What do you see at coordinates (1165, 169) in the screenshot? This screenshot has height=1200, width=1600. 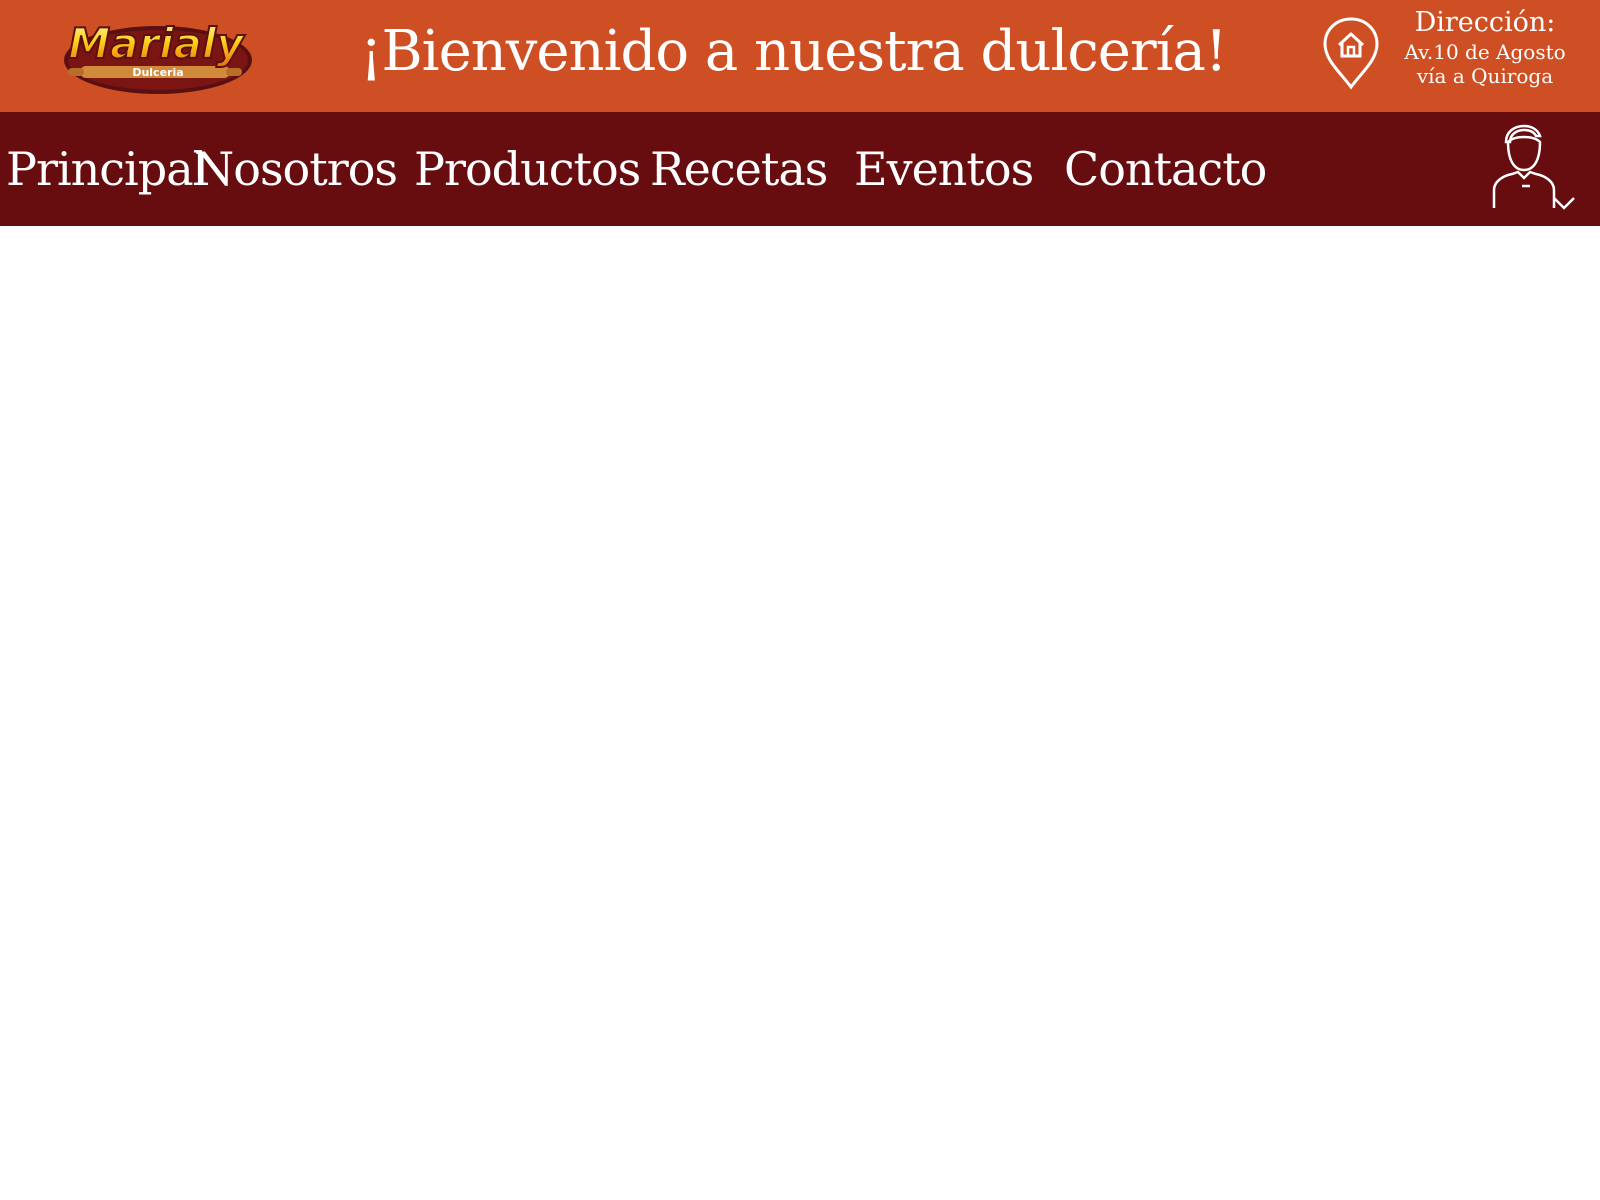 I see `nav-item-contacto: Contacto` at bounding box center [1165, 169].